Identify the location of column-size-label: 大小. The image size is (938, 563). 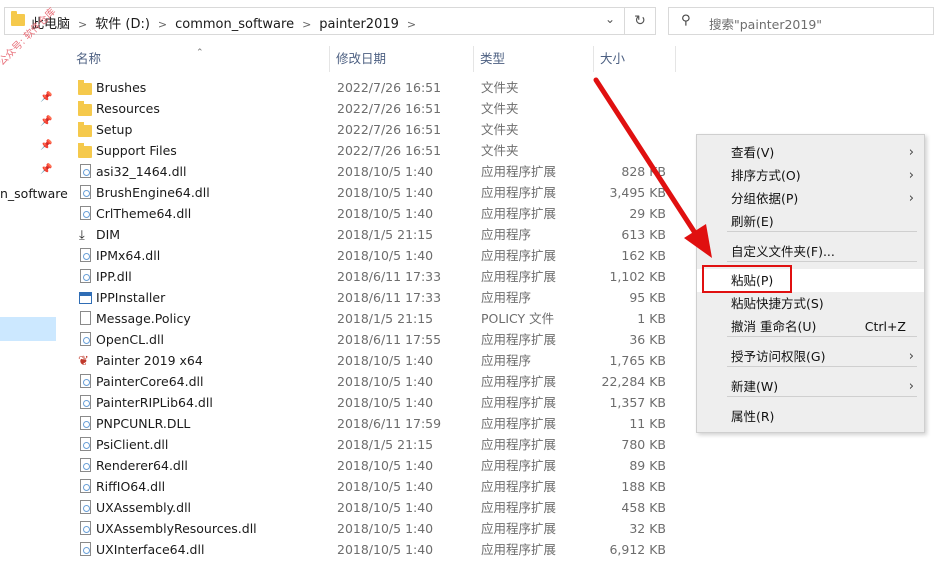
(613, 58).